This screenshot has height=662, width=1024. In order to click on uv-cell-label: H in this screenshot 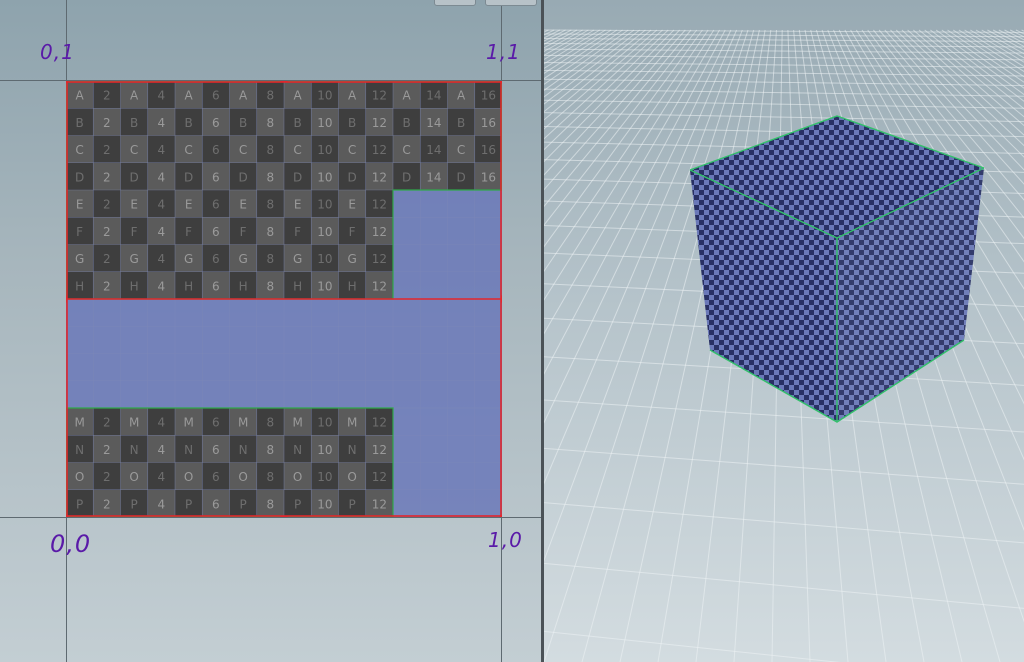, I will do `click(134, 286)`.